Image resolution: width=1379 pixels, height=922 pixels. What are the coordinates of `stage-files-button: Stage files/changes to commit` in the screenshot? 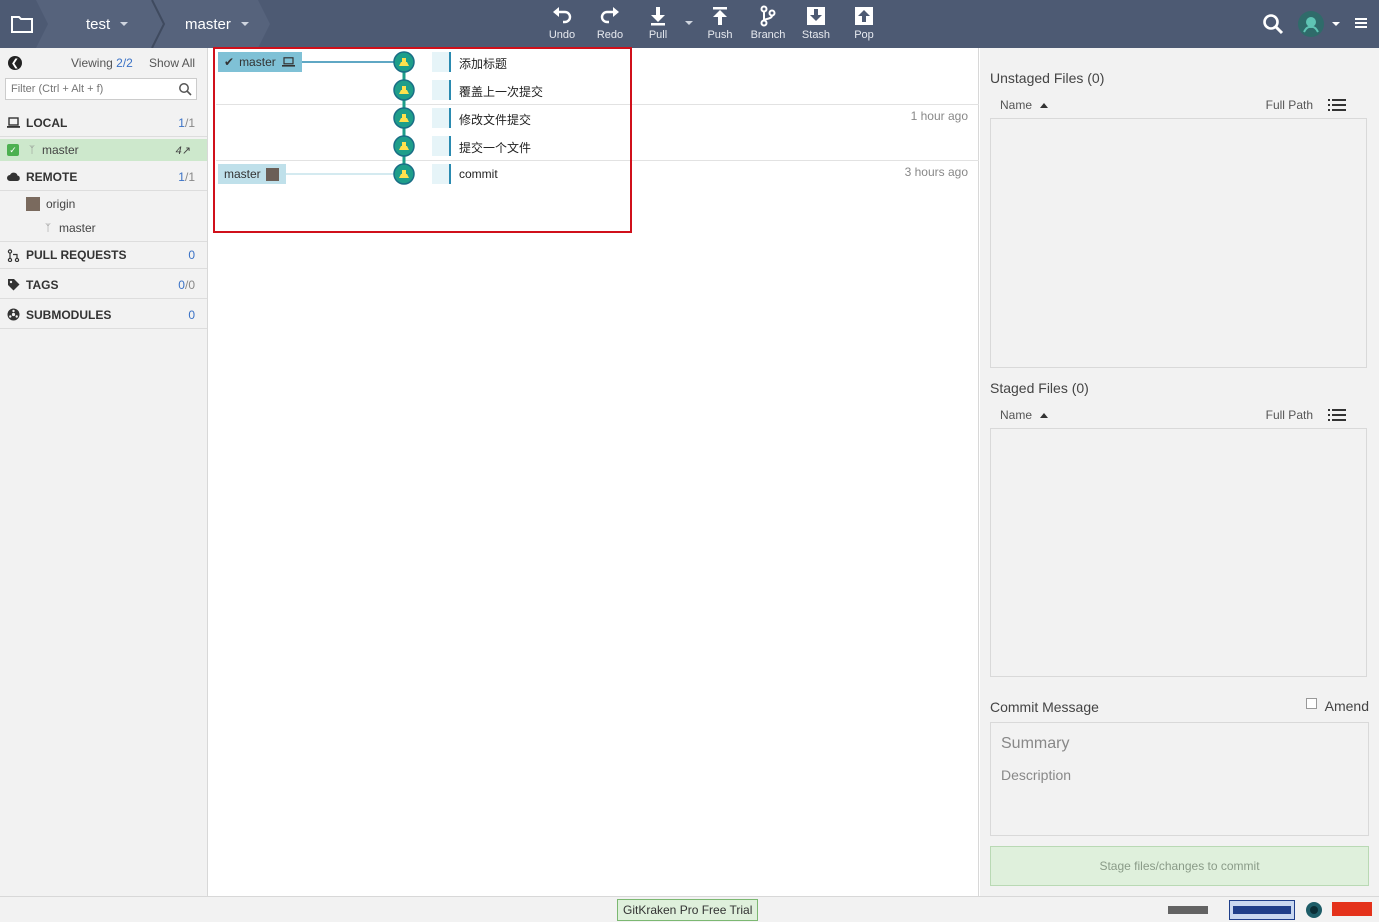 It's located at (1179, 866).